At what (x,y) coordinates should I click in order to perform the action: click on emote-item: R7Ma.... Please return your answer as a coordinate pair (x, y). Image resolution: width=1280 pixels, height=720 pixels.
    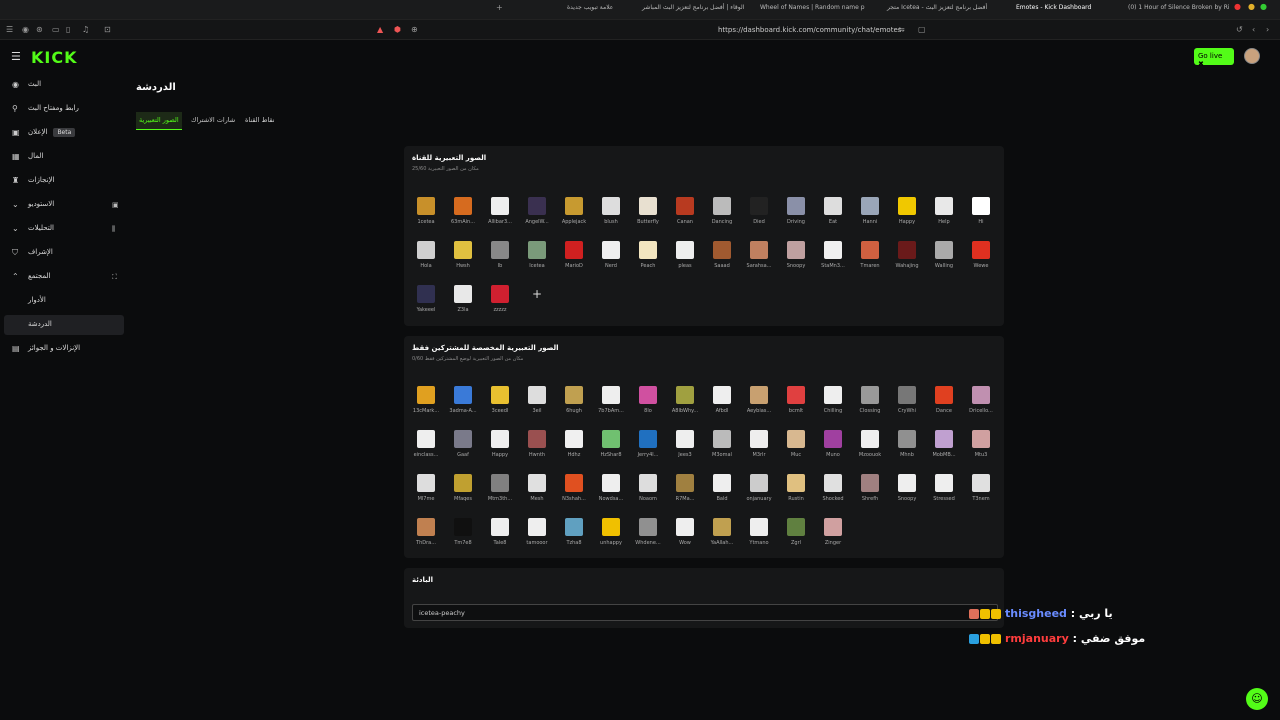
    Looking at the image, I should click on (685, 494).